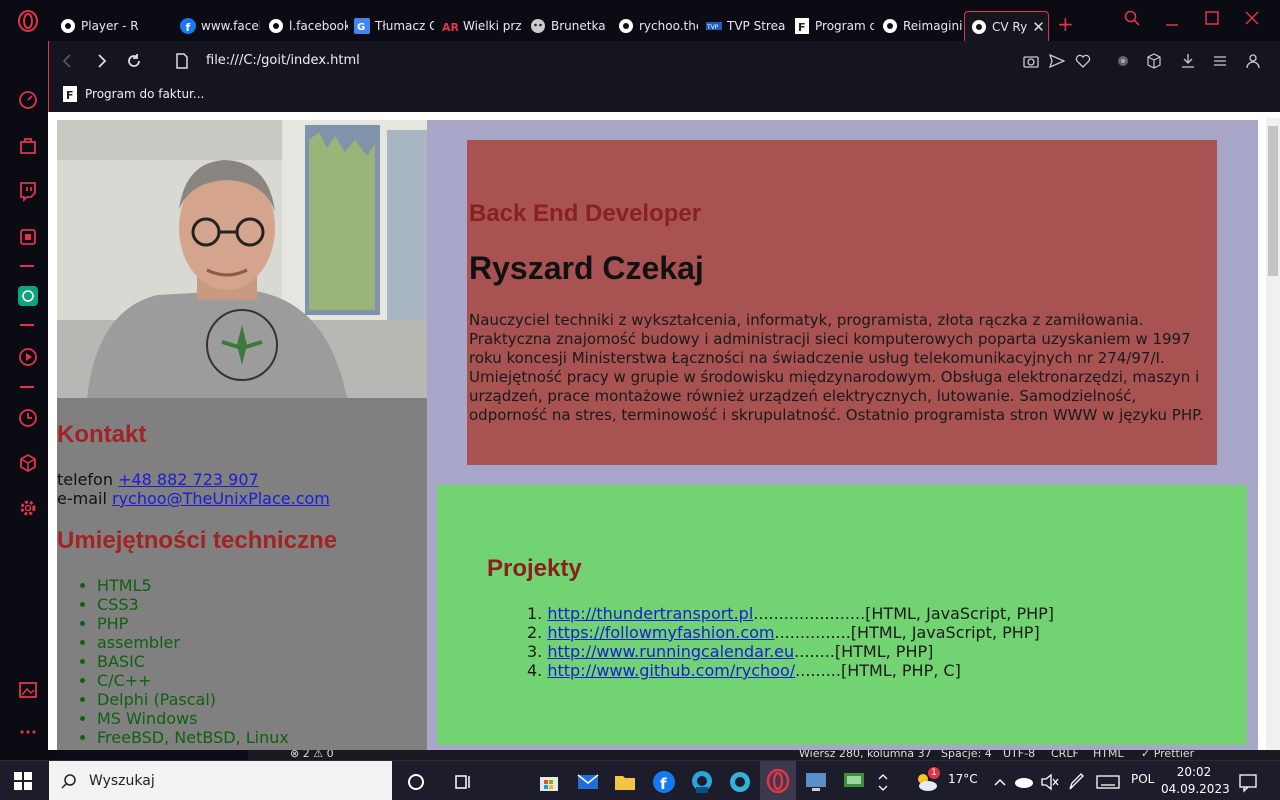 The image size is (1280, 800). I want to click on file-encoding: UTF-8, so click(1019, 755).